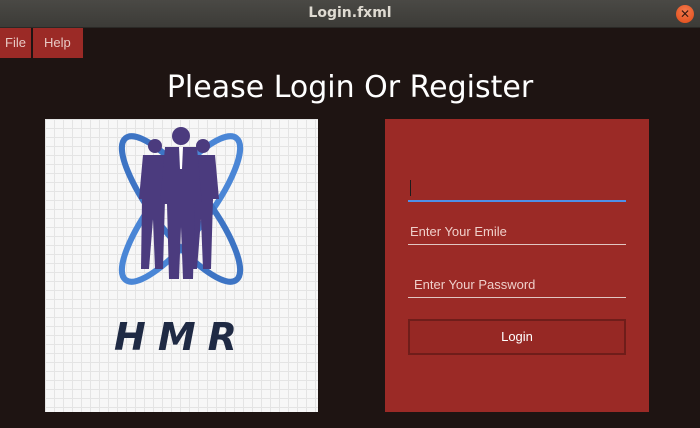 The image size is (700, 428). I want to click on menu-file: File, so click(15, 43).